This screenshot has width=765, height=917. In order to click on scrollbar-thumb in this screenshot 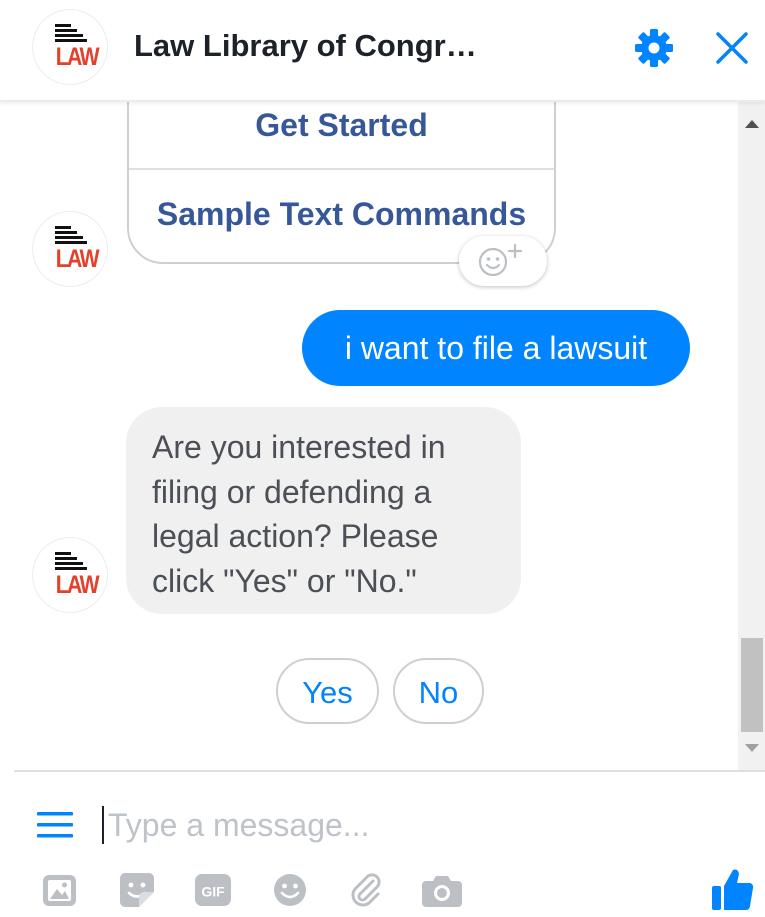, I will do `click(752, 685)`.